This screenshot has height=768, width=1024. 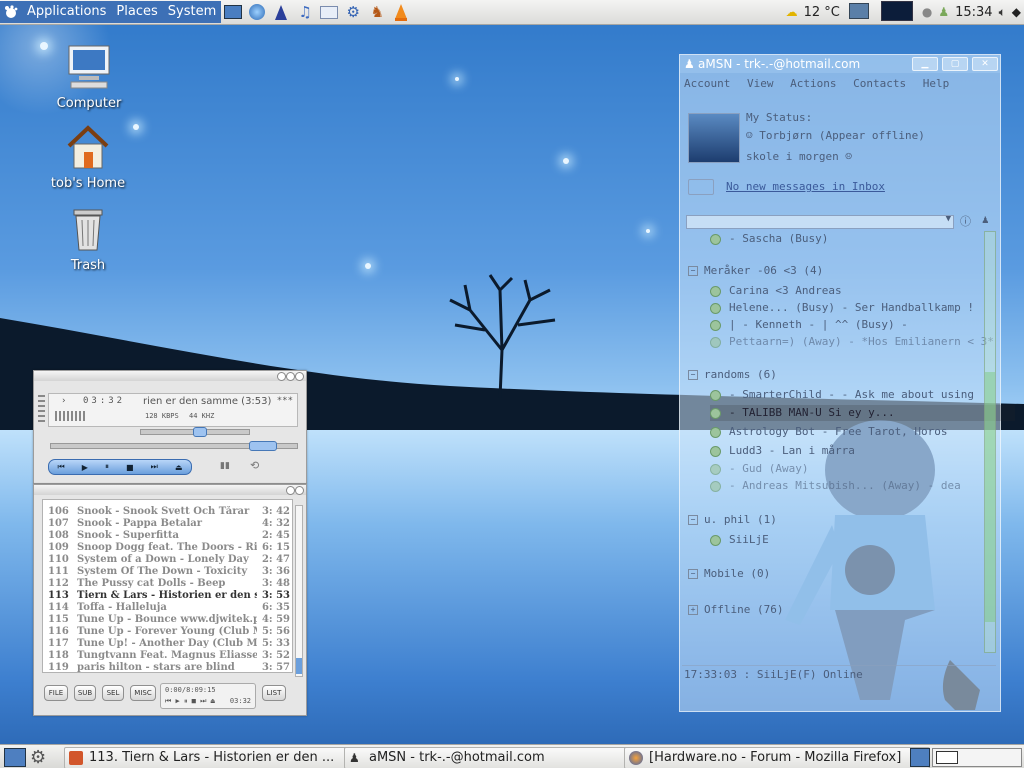 What do you see at coordinates (707, 83) in the screenshot?
I see `amsn-menu-account: Account` at bounding box center [707, 83].